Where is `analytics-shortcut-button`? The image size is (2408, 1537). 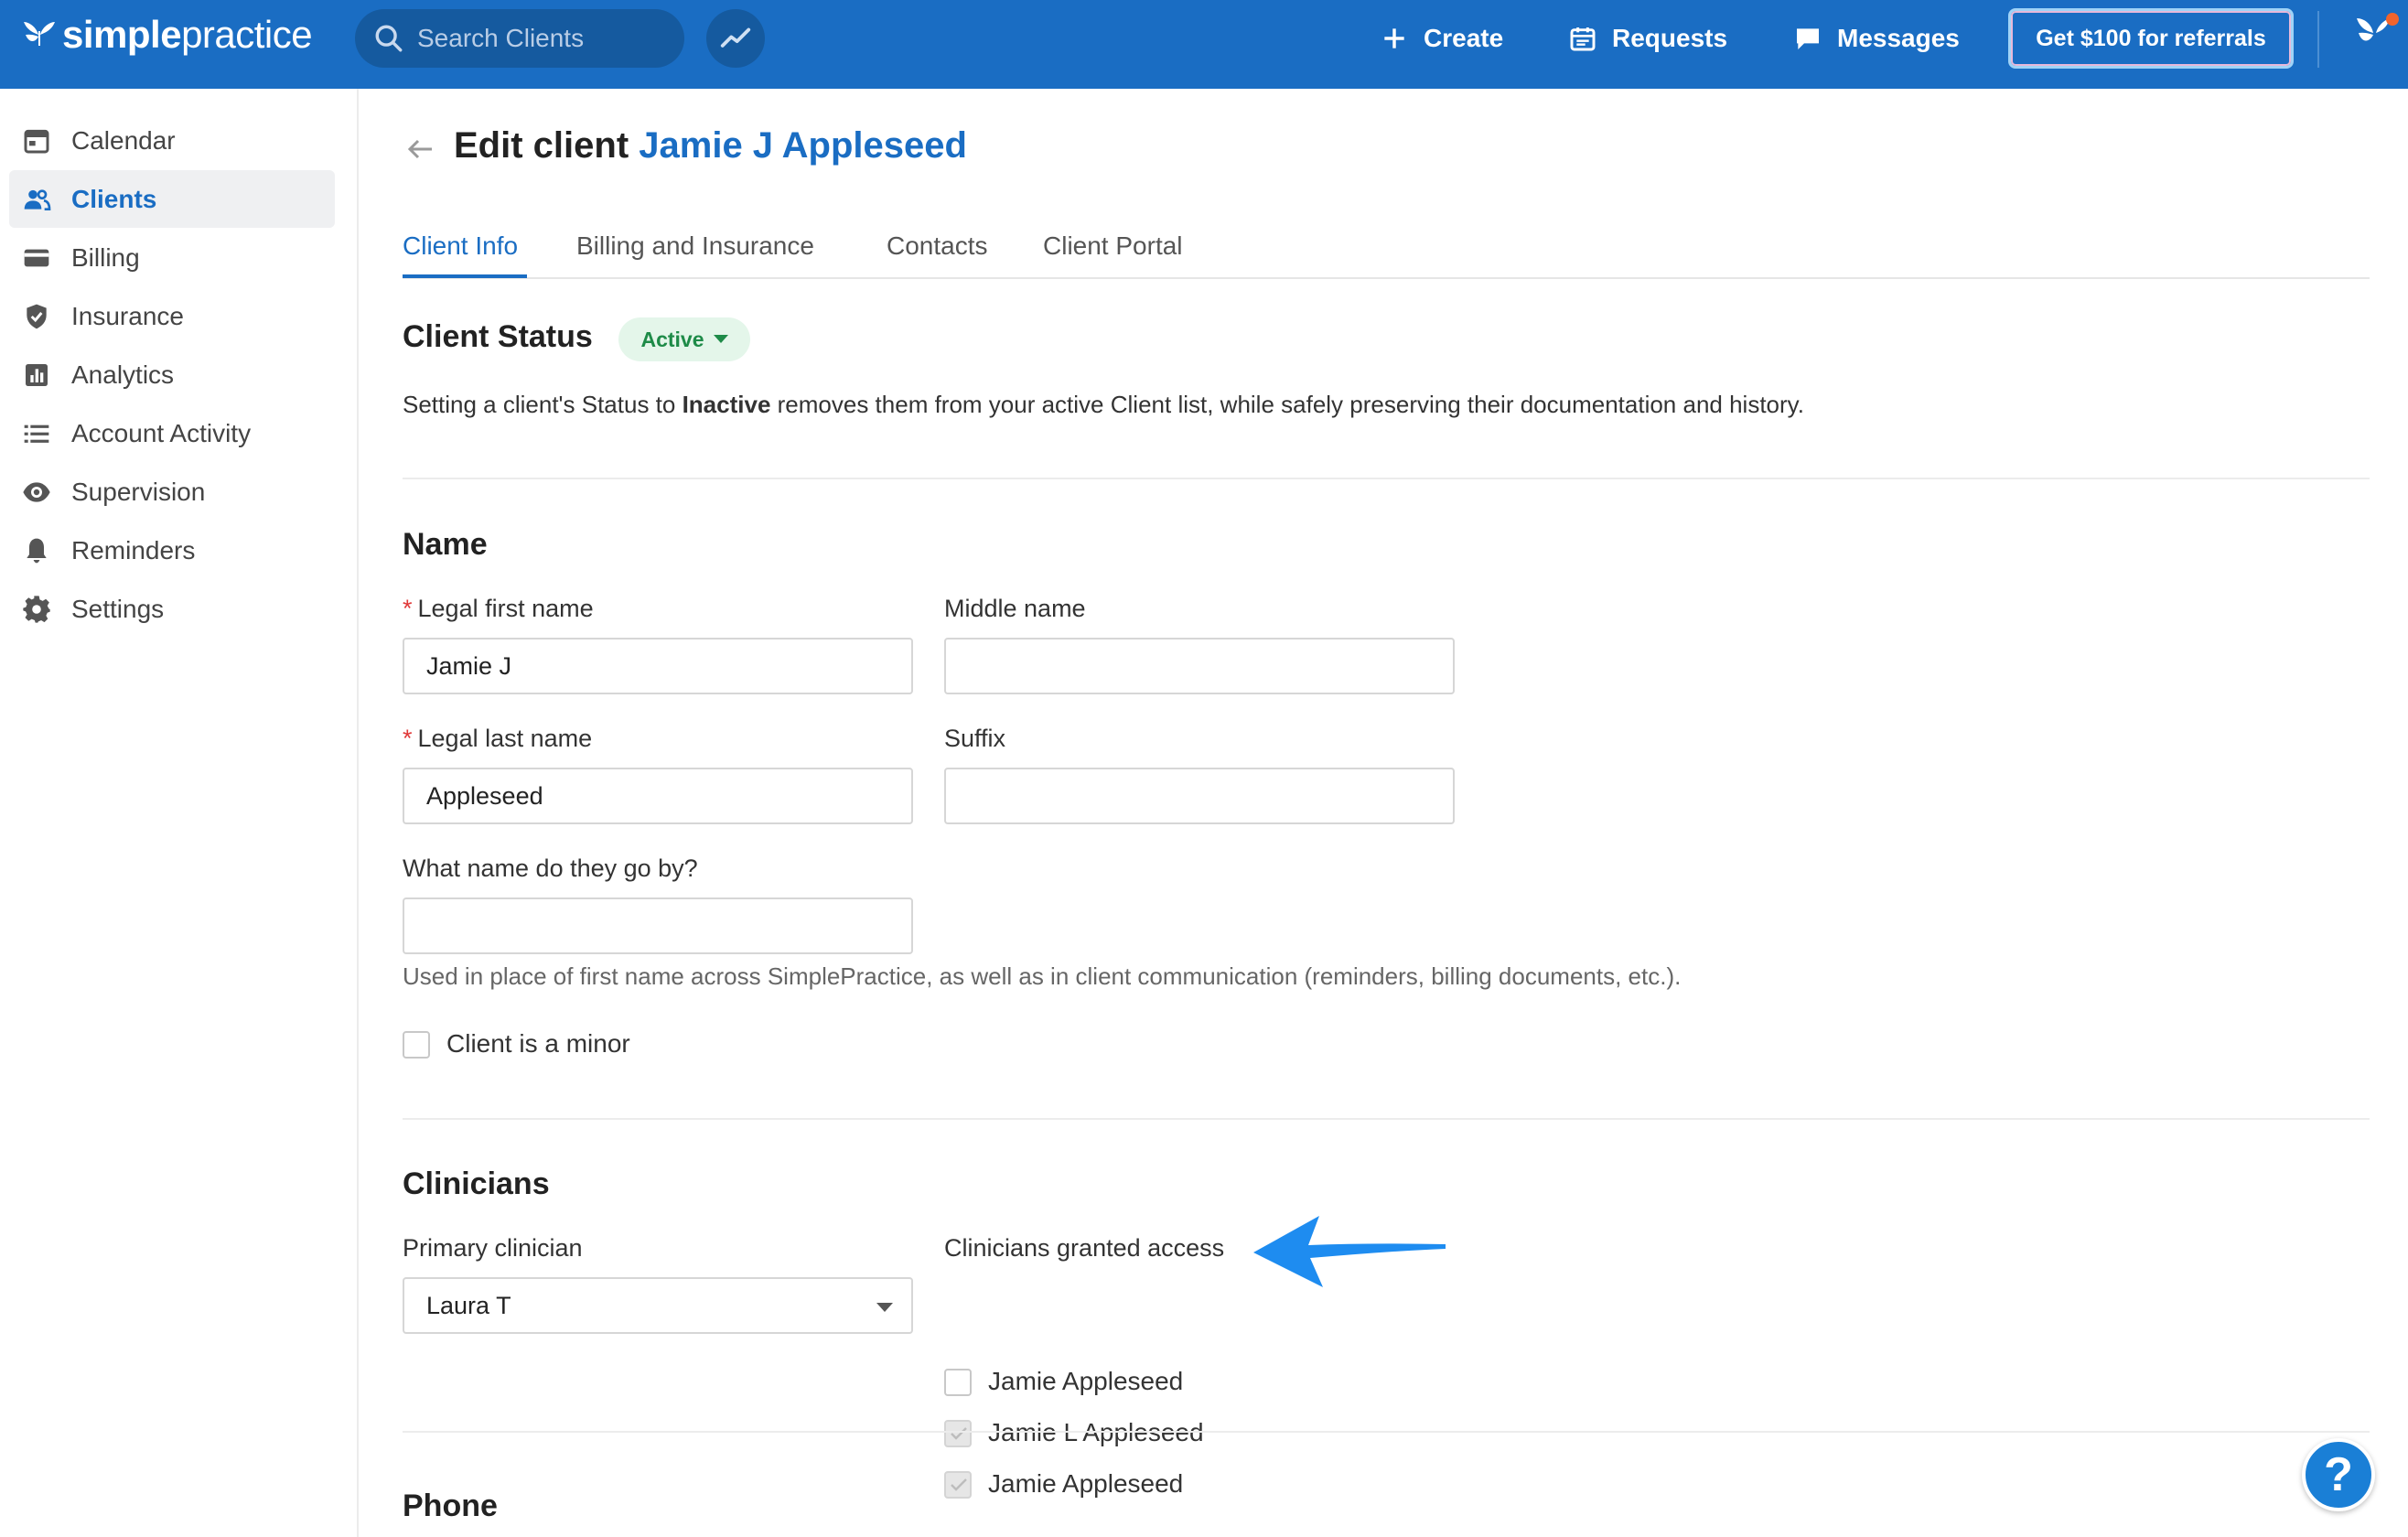 analytics-shortcut-button is located at coordinates (735, 38).